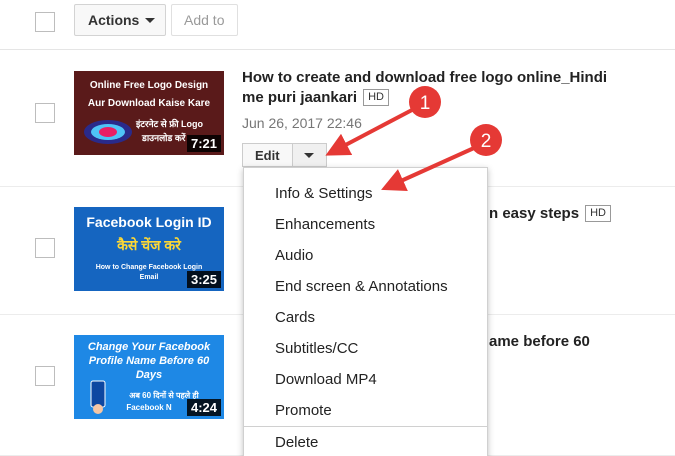  Describe the element at coordinates (302, 123) in the screenshot. I see `video-date: Jun 26, 2017 22:46` at that location.